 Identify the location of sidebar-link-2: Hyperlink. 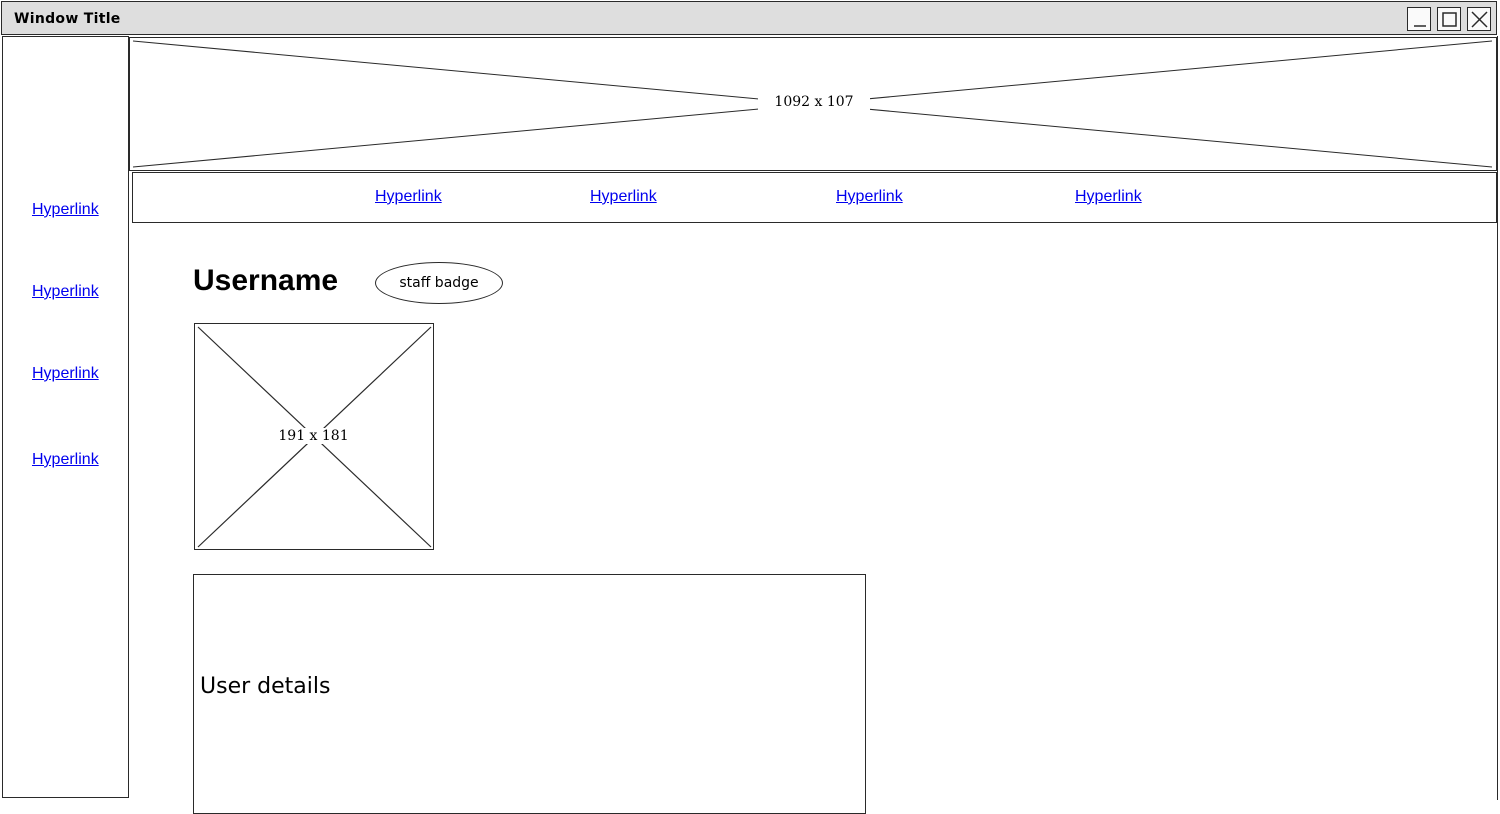
(65, 292).